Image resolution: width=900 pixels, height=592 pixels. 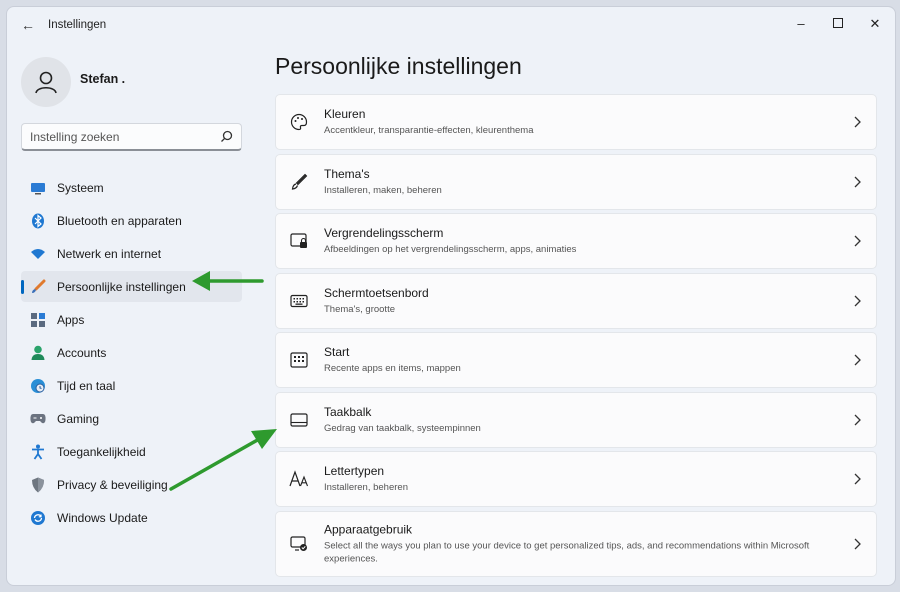 What do you see at coordinates (102, 517) in the screenshot?
I see `sidebar-item-label: Windows Update` at bounding box center [102, 517].